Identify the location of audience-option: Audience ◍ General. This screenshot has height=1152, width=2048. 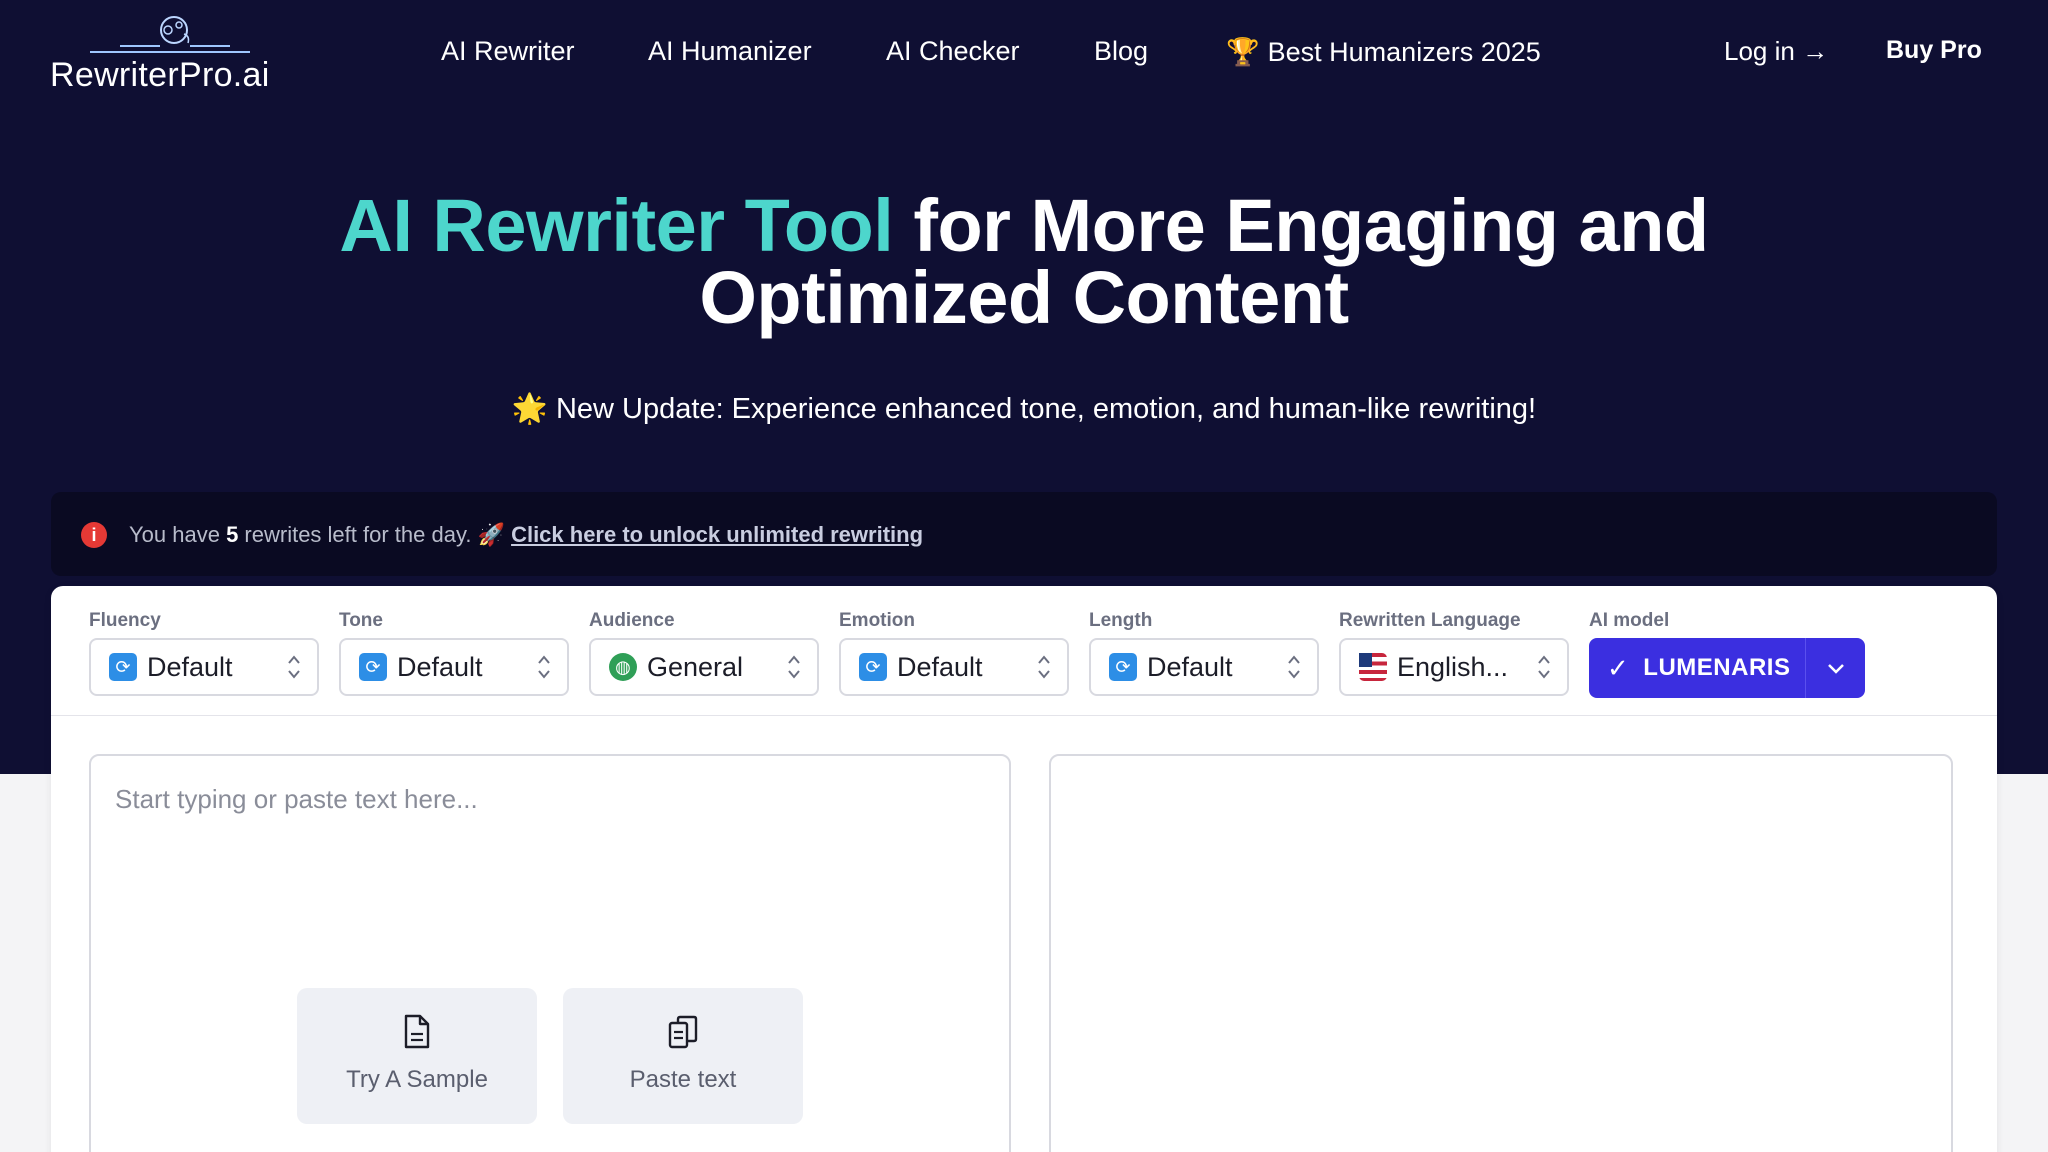
(704, 653).